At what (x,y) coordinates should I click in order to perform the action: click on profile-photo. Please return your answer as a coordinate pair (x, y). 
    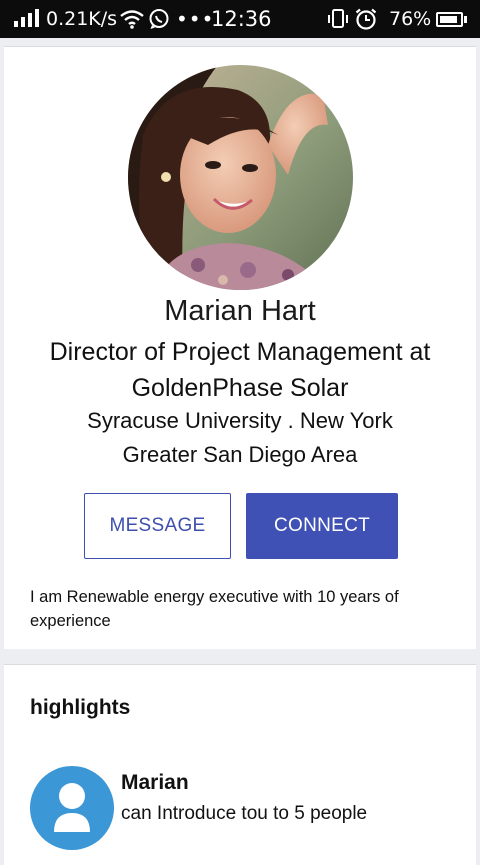
    Looking at the image, I should click on (240, 177).